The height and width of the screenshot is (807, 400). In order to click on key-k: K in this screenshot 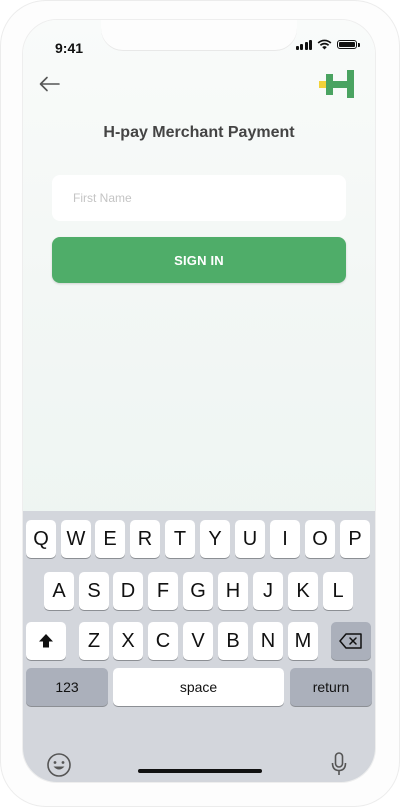, I will do `click(303, 591)`.